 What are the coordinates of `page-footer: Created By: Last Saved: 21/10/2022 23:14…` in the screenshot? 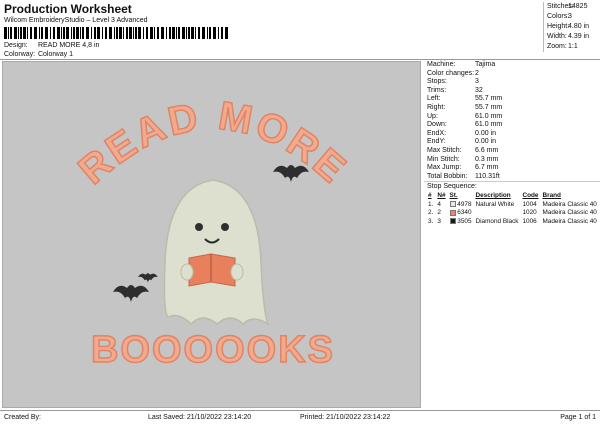 It's located at (300, 417).